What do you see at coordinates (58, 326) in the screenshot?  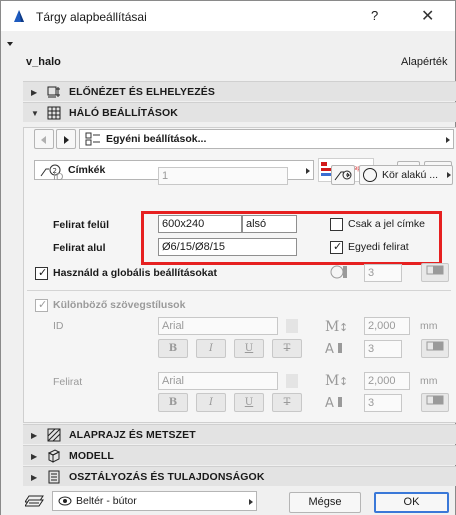 I see `id-style-label: ID` at bounding box center [58, 326].